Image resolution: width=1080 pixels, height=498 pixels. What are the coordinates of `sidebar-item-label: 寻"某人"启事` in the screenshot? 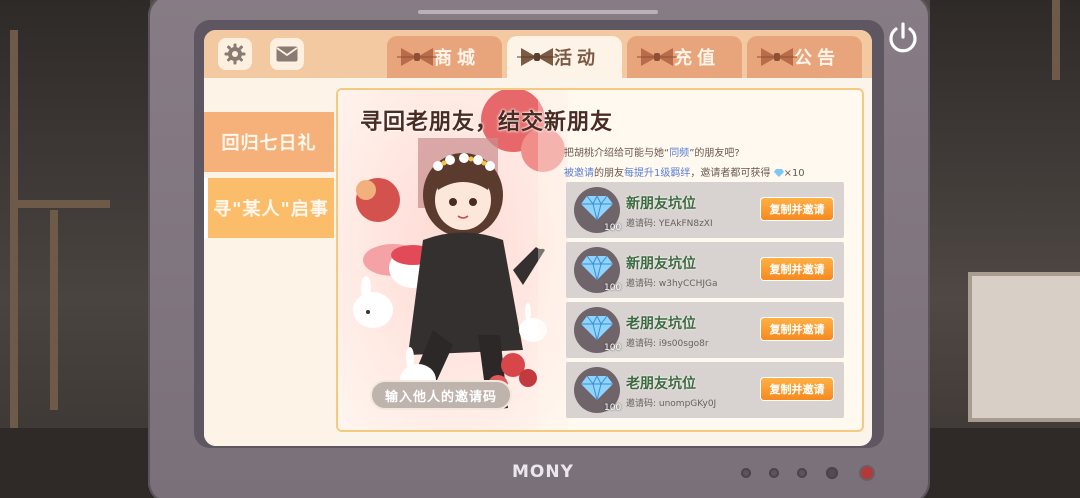 It's located at (271, 209).